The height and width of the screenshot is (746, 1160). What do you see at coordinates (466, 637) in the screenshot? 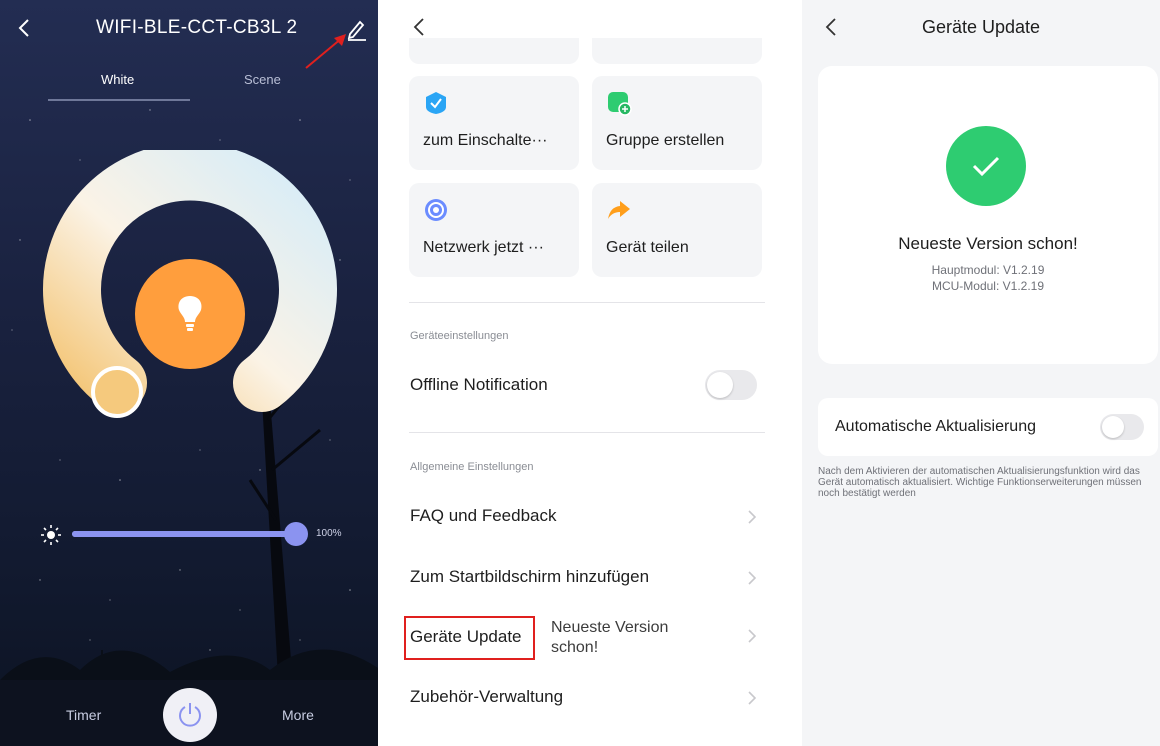
I see `device-update-row: Geräte Update` at bounding box center [466, 637].